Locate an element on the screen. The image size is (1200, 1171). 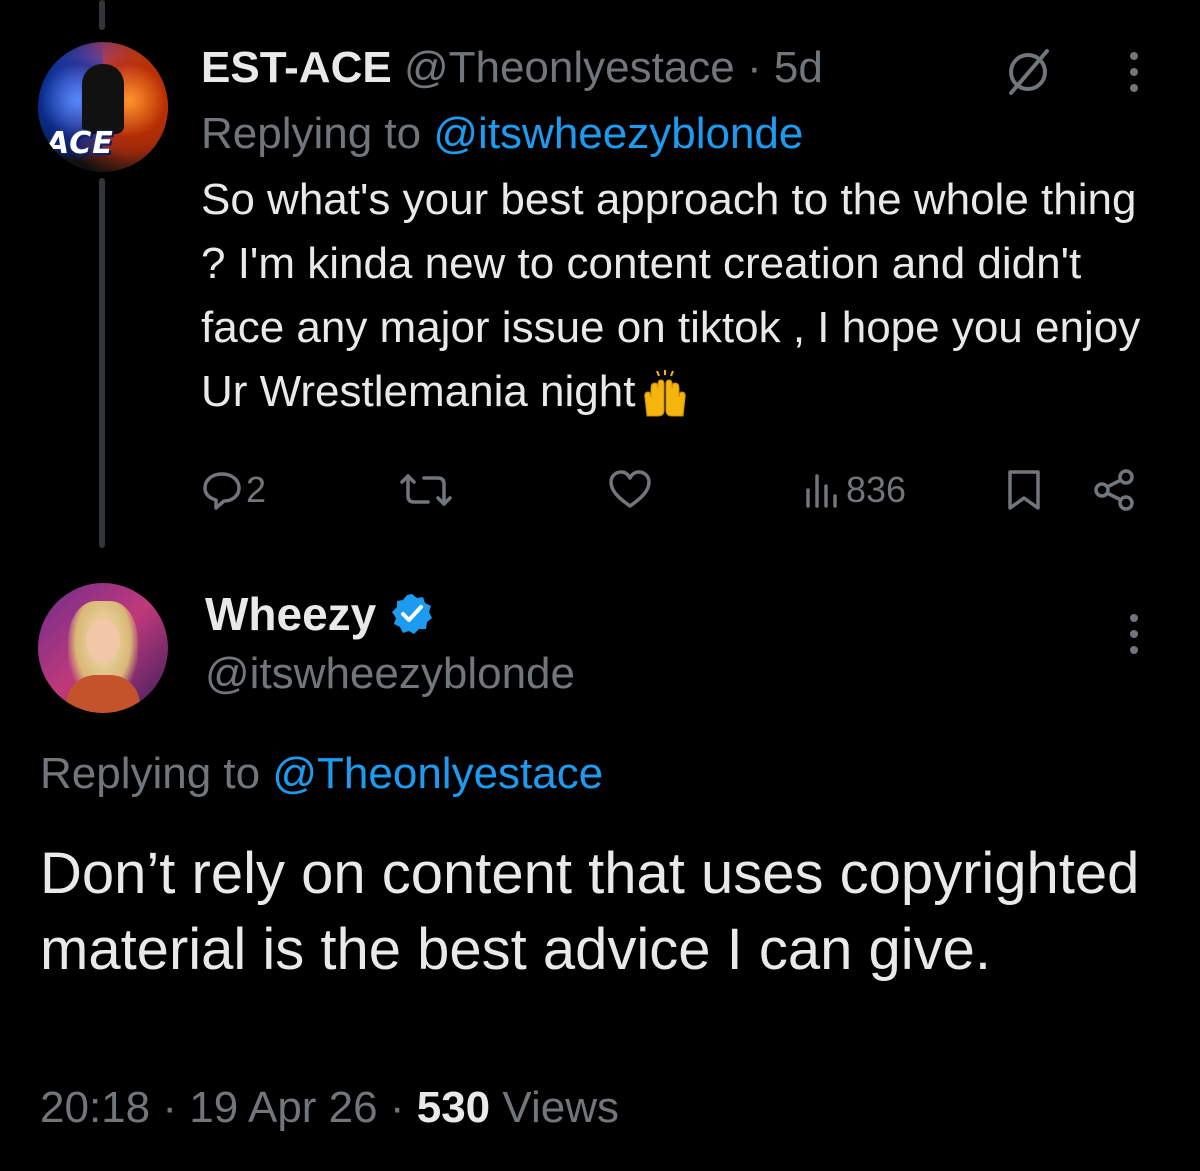
like-button is located at coordinates (630, 490).